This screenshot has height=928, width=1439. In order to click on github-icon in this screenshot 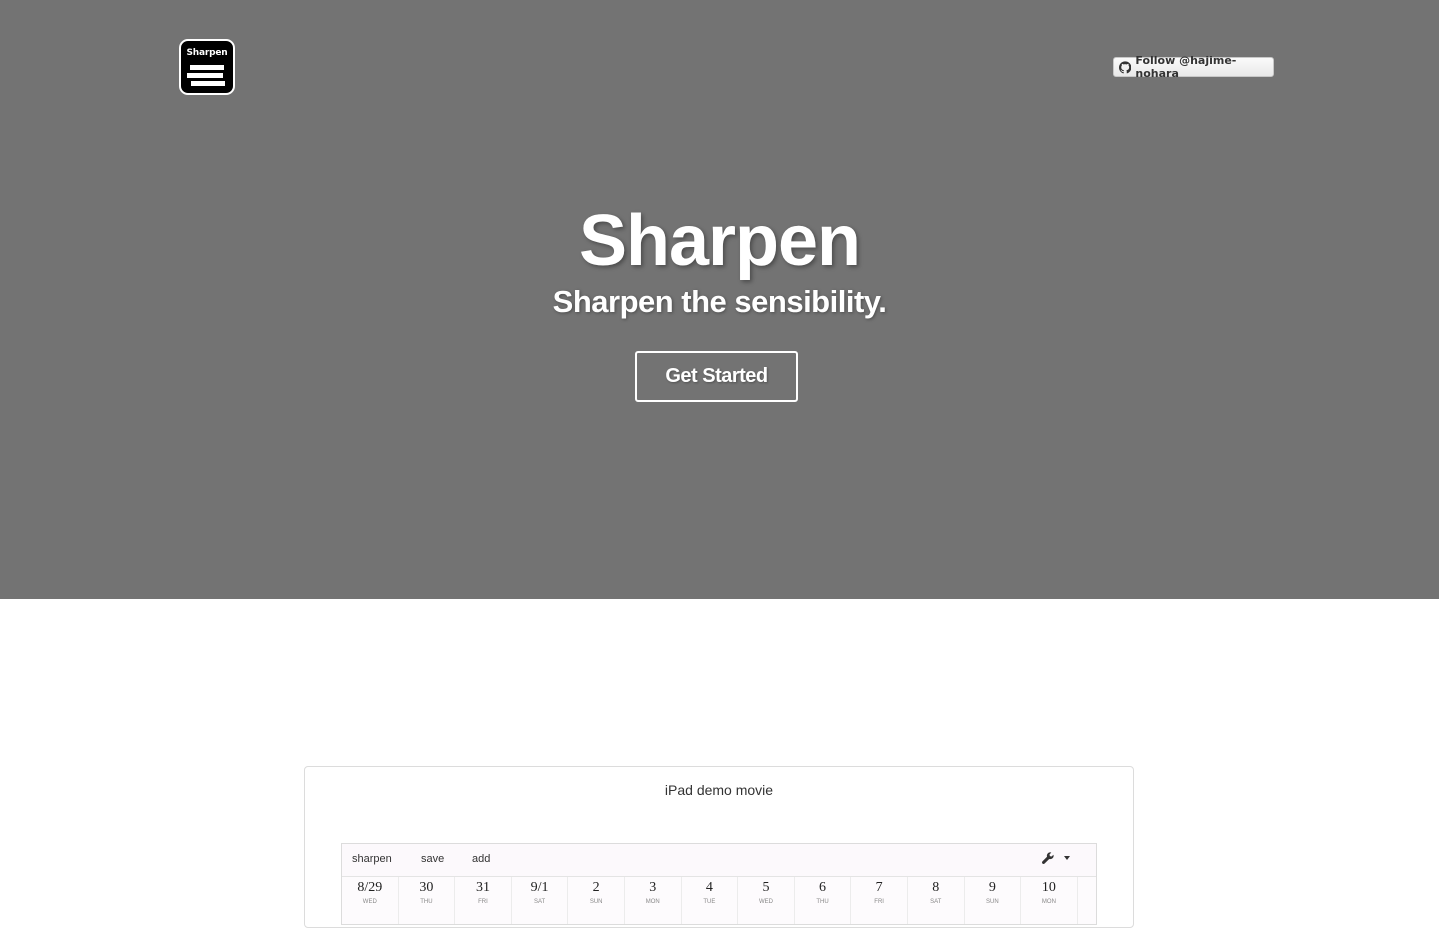, I will do `click(1125, 66)`.